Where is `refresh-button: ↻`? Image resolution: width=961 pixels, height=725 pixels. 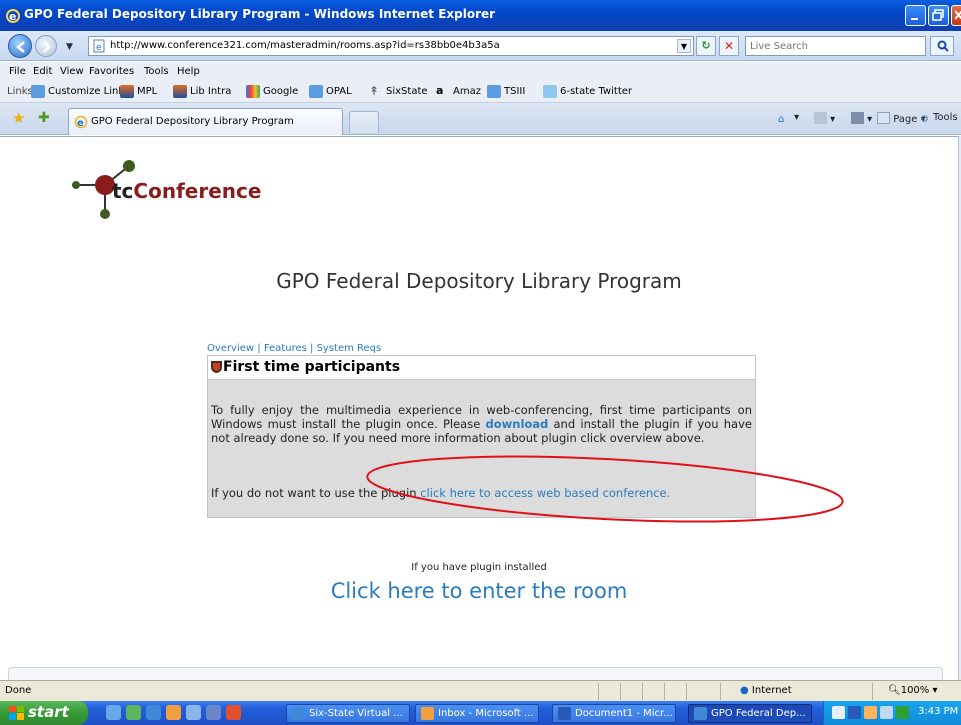 refresh-button: ↻ is located at coordinates (706, 46).